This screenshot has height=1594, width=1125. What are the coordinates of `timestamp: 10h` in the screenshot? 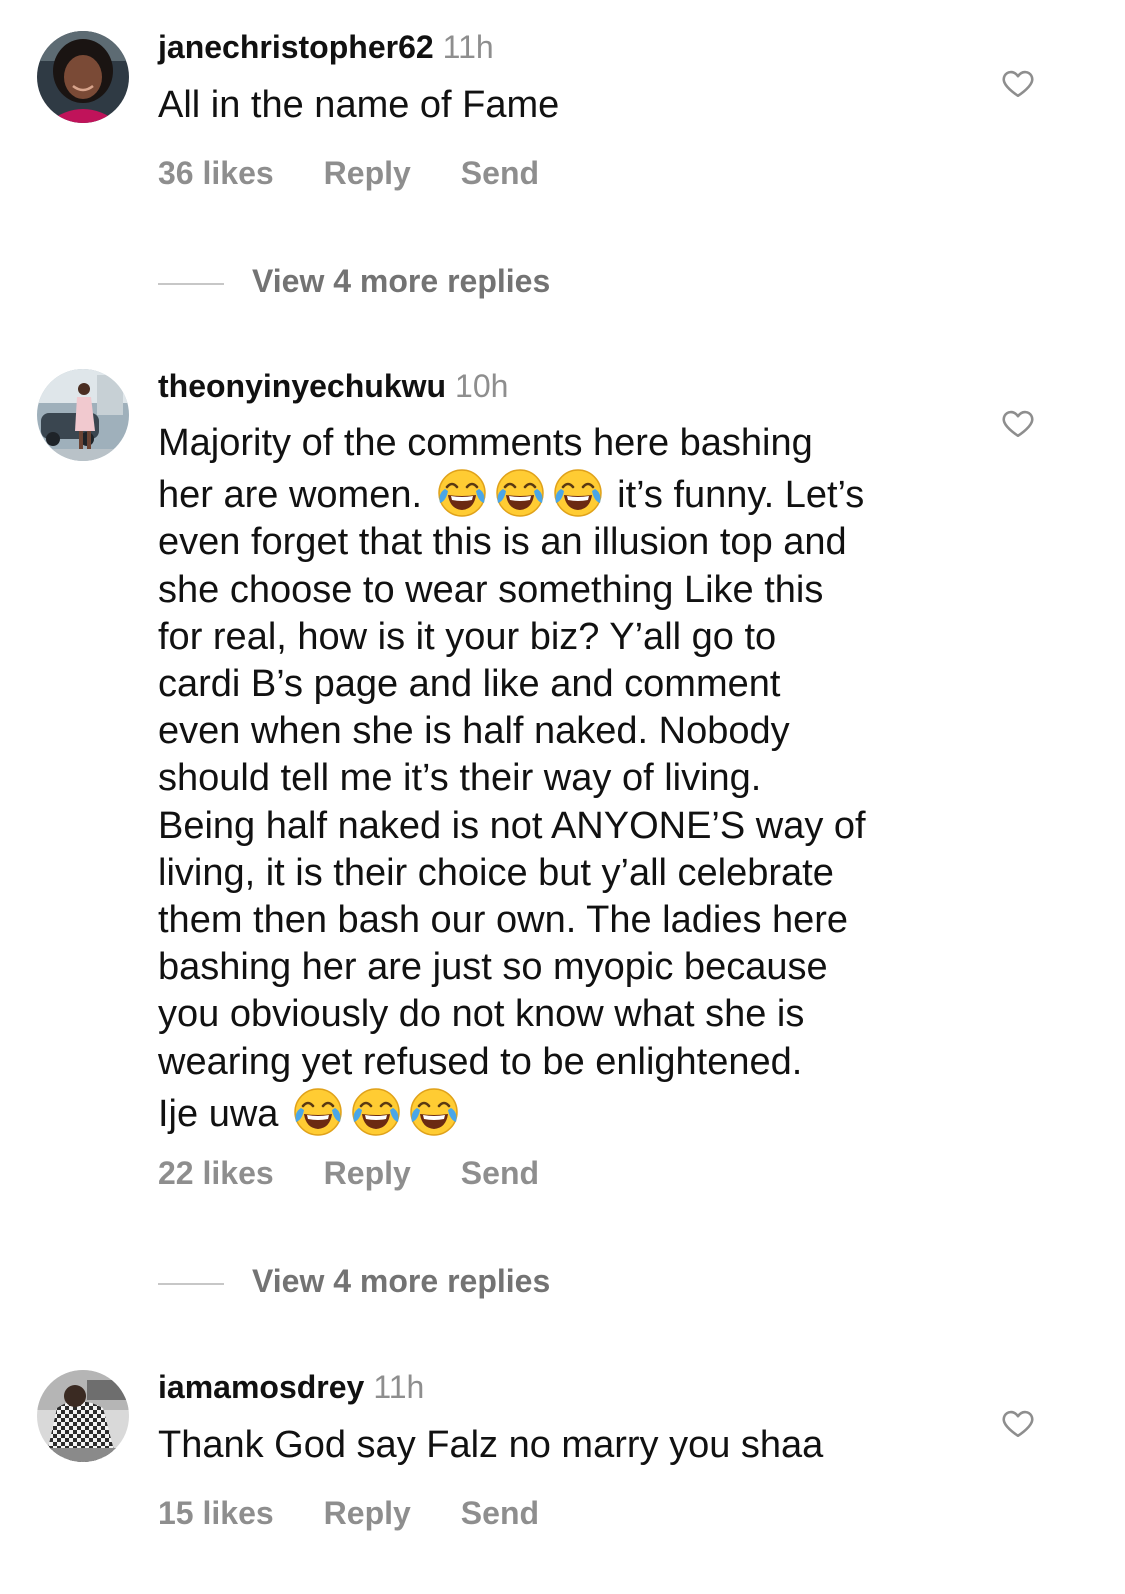 It's located at (482, 386).